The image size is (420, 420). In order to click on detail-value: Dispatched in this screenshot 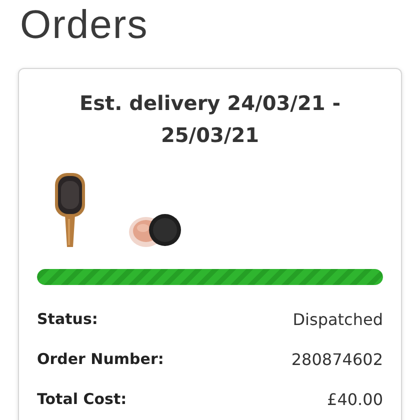, I will do `click(337, 319)`.